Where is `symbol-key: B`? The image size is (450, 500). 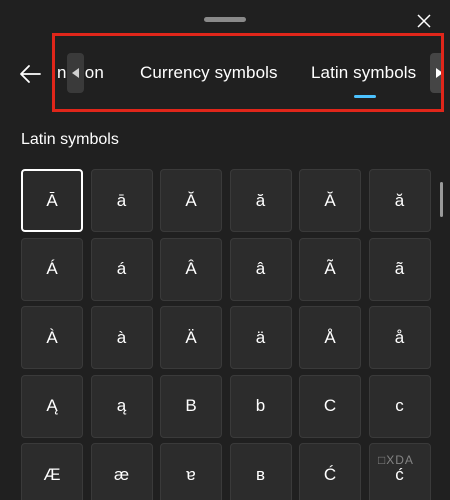
symbol-key: B is located at coordinates (191, 406).